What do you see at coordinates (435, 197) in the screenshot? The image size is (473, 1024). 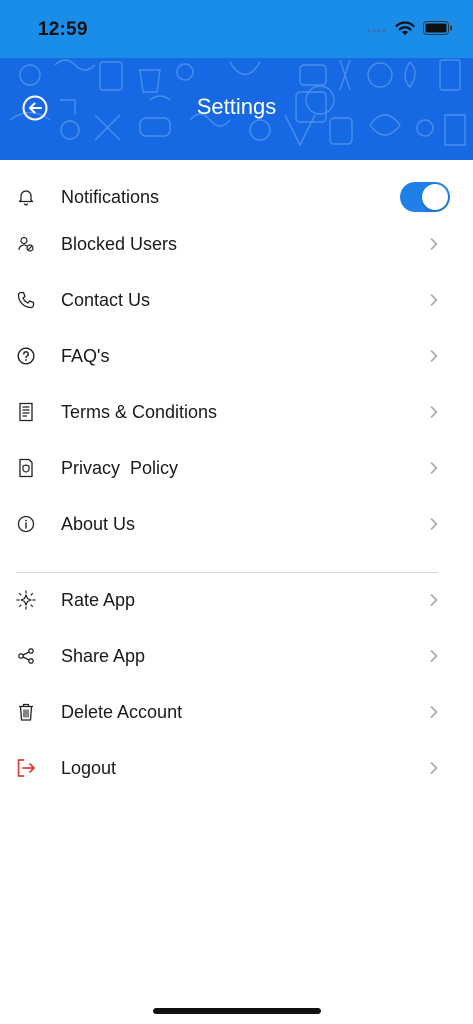 I see `toggle-knob` at bounding box center [435, 197].